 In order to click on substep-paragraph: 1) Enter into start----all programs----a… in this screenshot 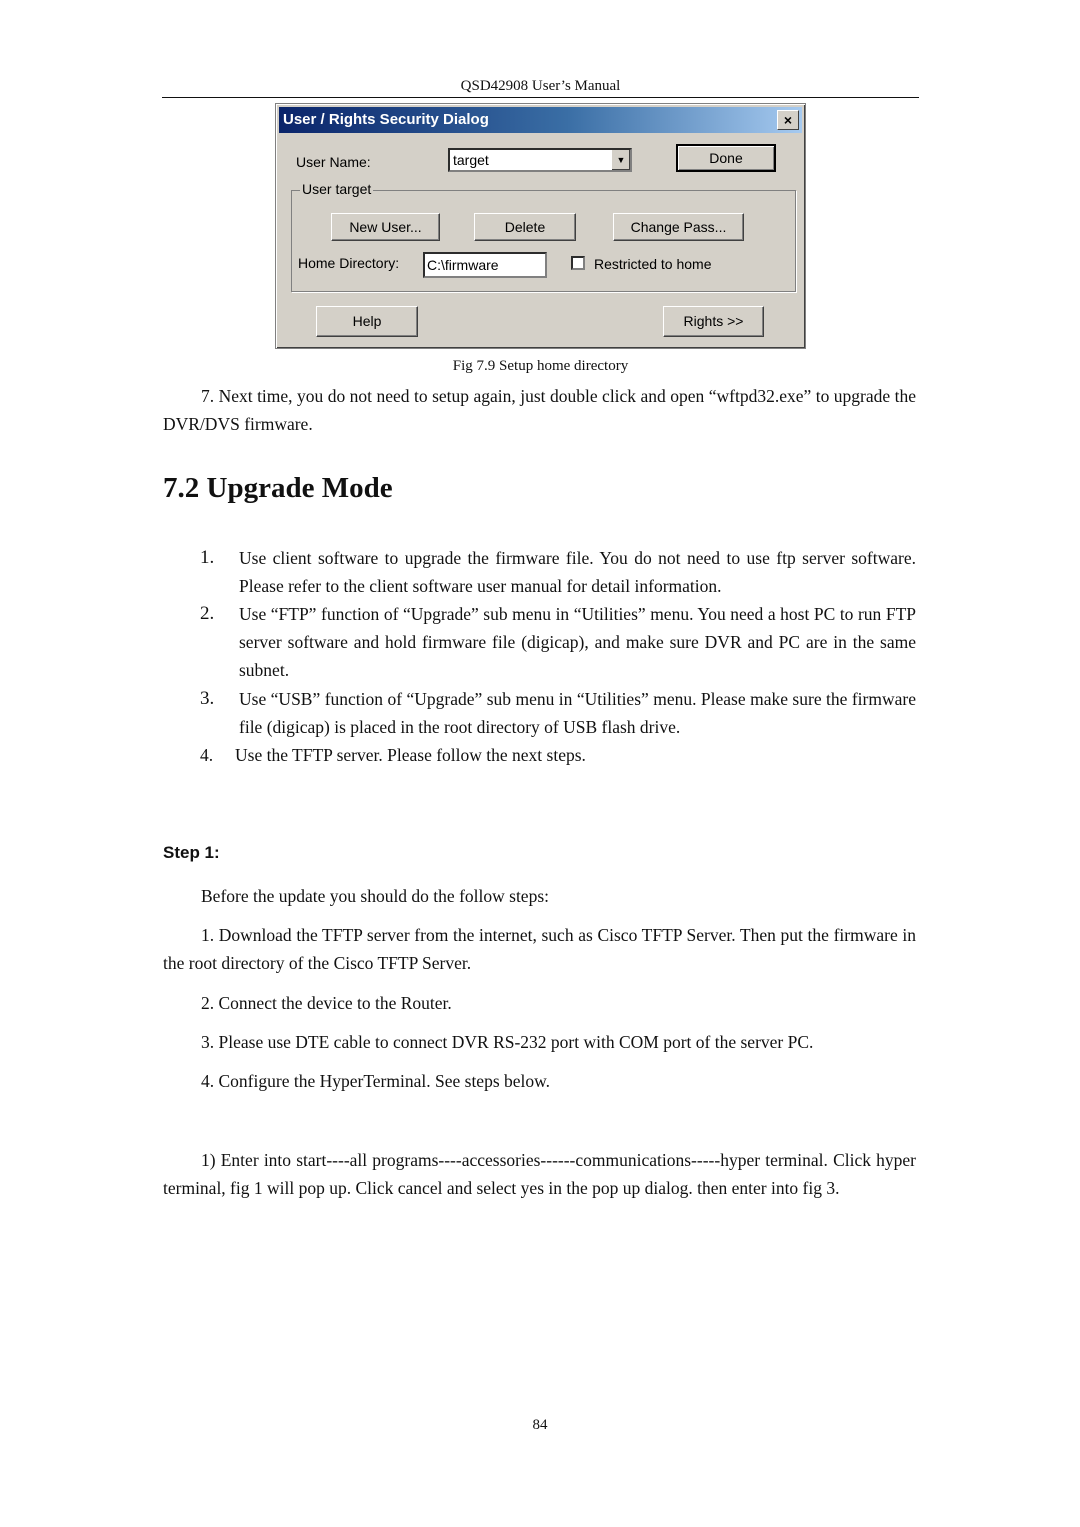, I will do `click(539, 1174)`.